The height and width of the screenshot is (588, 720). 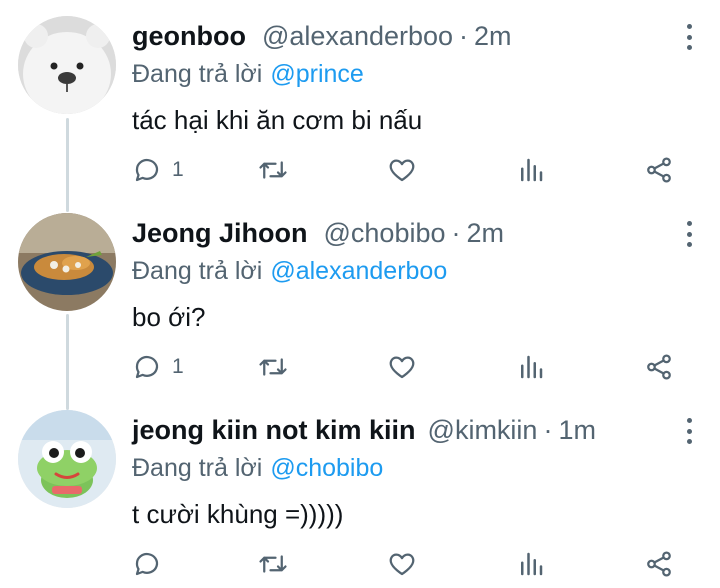 What do you see at coordinates (189, 36) in the screenshot?
I see `display-name: geonboo` at bounding box center [189, 36].